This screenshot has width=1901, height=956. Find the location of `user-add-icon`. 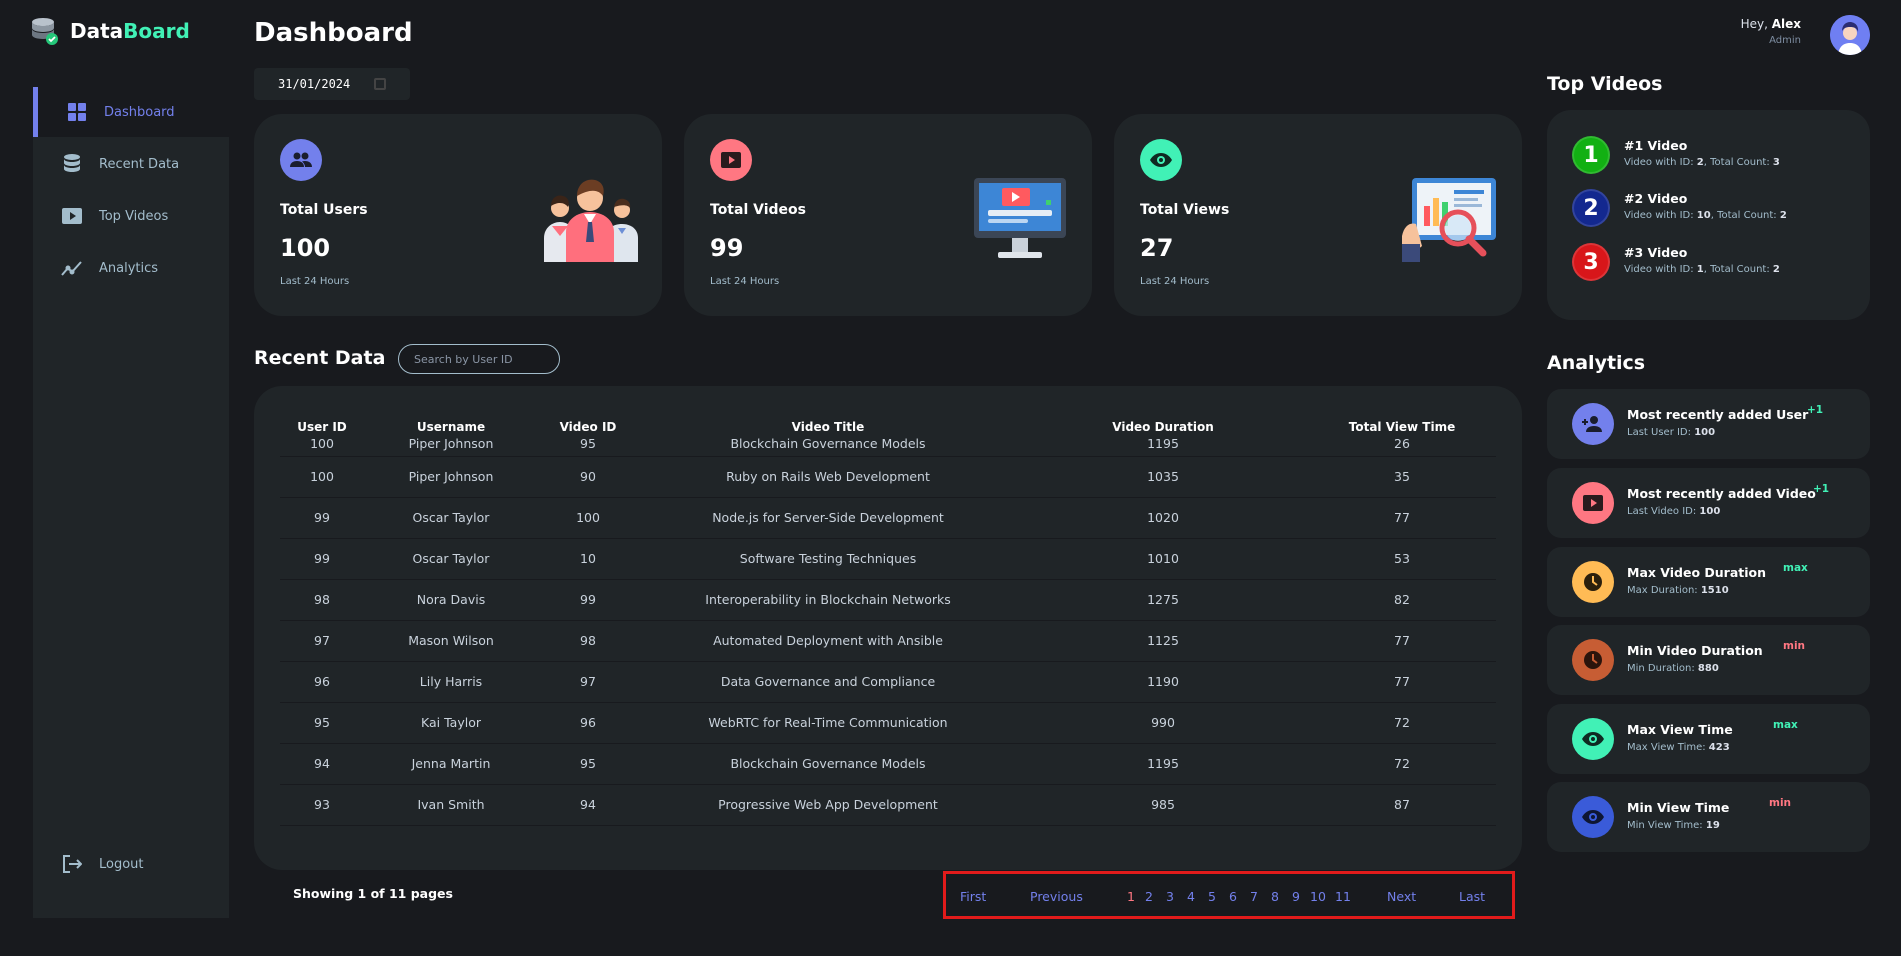

user-add-icon is located at coordinates (1593, 424).